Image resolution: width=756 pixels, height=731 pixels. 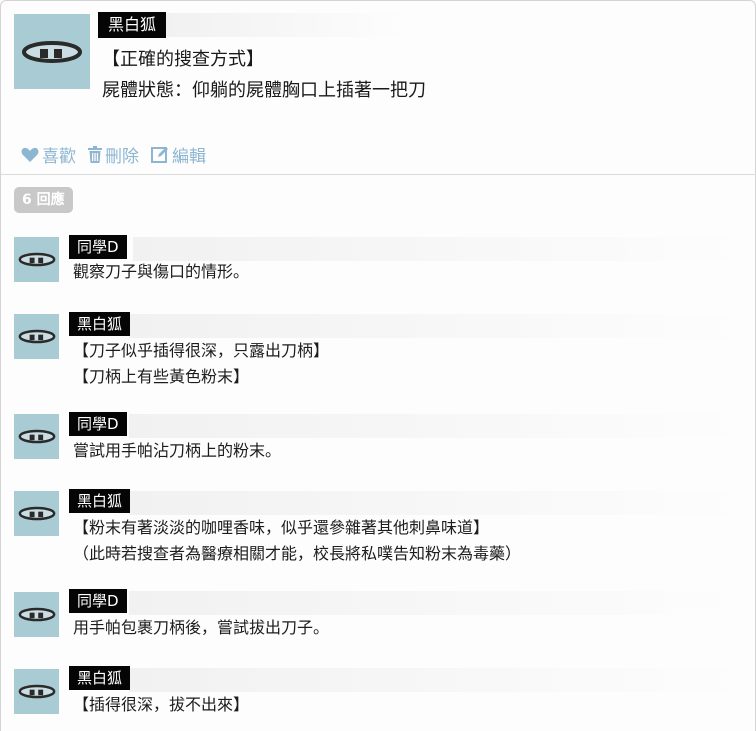 What do you see at coordinates (161, 704) in the screenshot?
I see `reply-line: 【插得很深，拔不出來】` at bounding box center [161, 704].